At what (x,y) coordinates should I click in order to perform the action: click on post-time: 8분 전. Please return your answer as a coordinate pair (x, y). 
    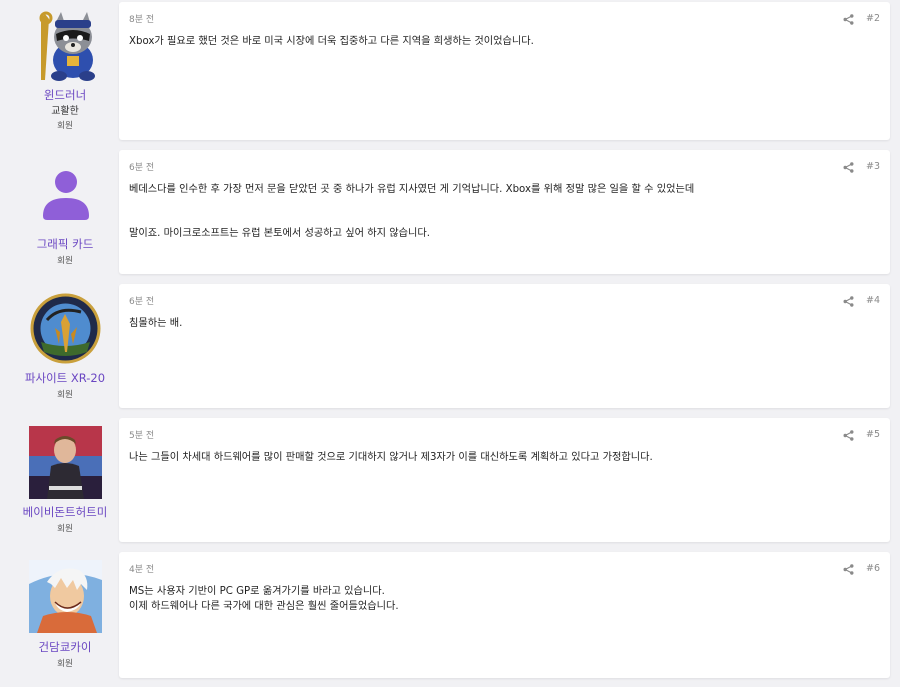
    Looking at the image, I should click on (141, 18).